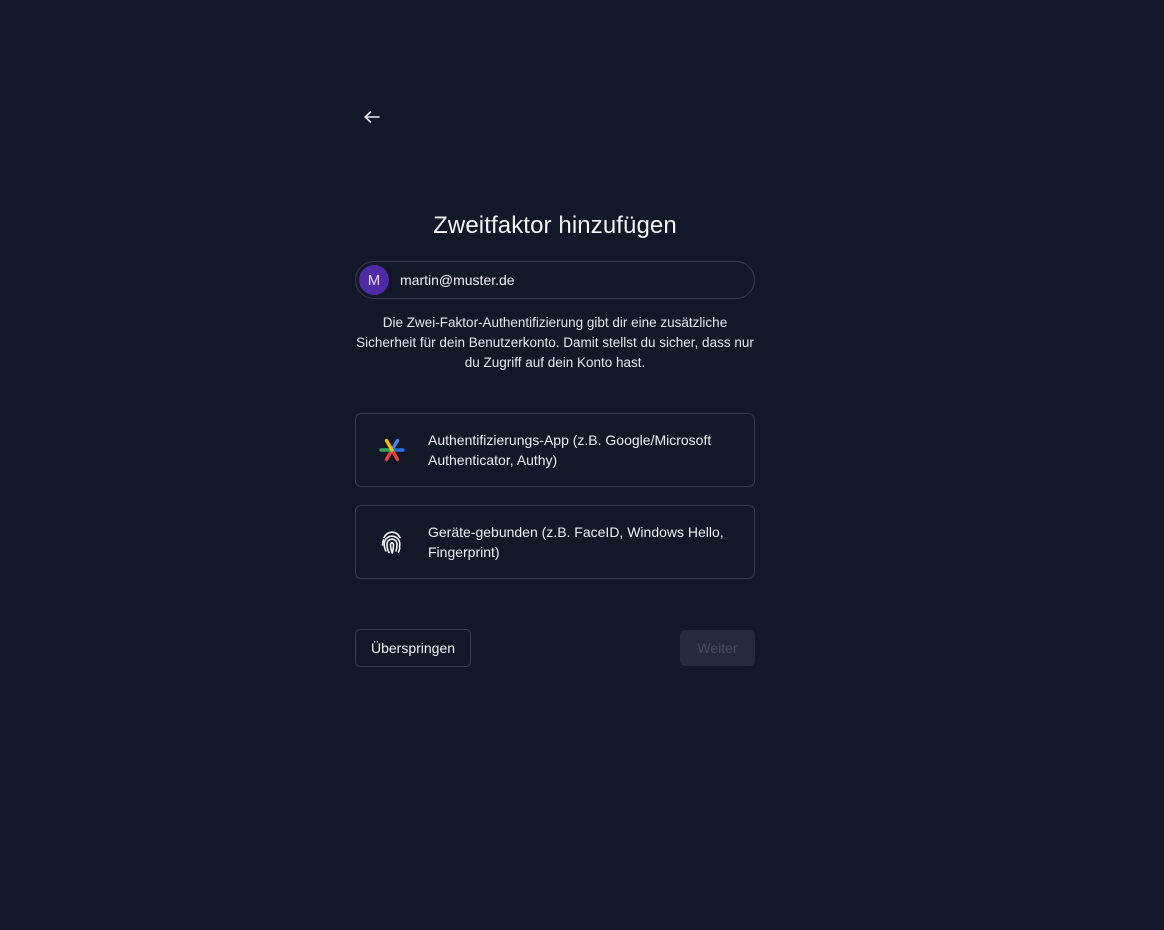  I want to click on fingerprint-icon, so click(392, 542).